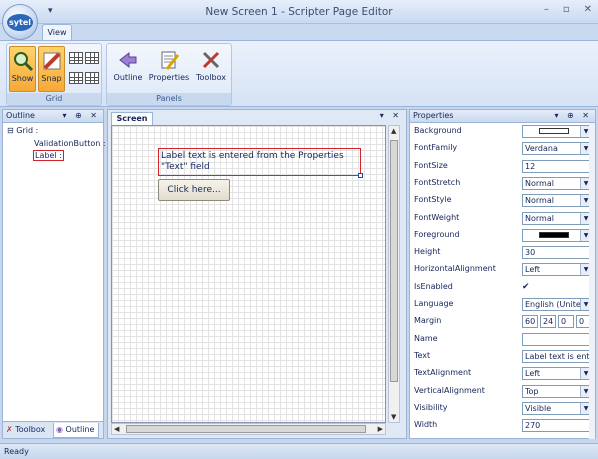  Describe the element at coordinates (70, 143) in the screenshot. I see `tree-node-validationbutton: ValidationButton :` at that location.